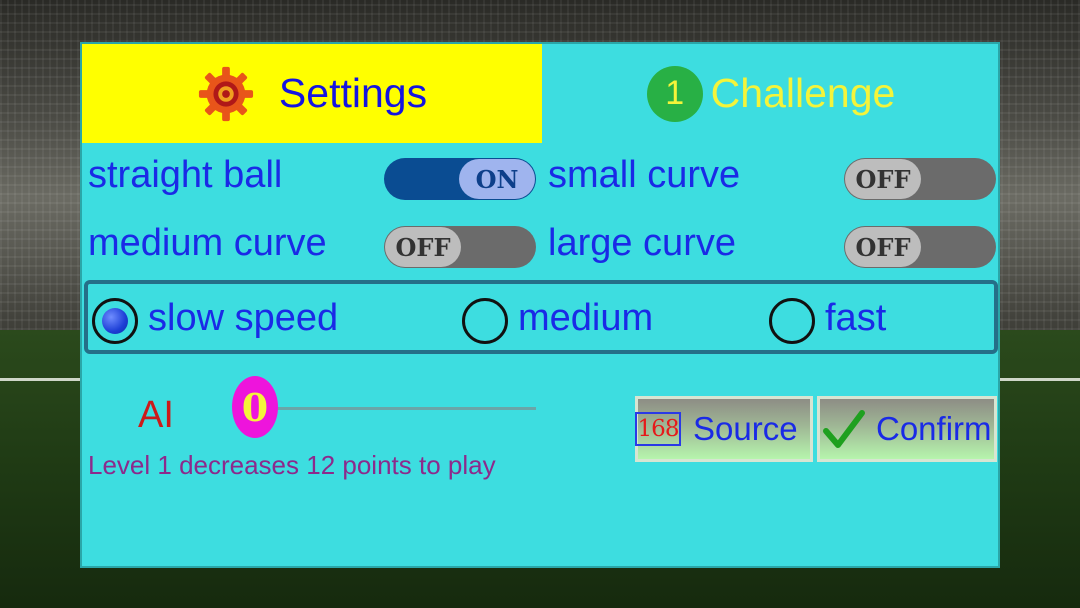 The width and height of the screenshot is (1080, 608). I want to click on speed-radio-group: slow speed medium fast, so click(541, 317).